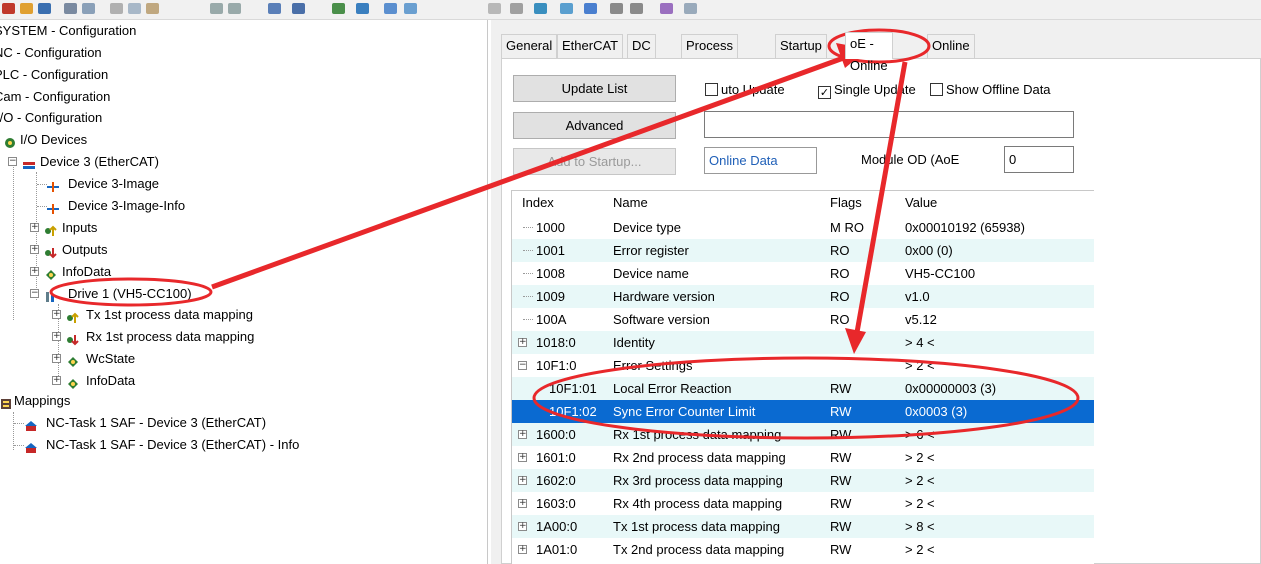 This screenshot has height=564, width=1261. Describe the element at coordinates (666, 8) in the screenshot. I see `help-icon` at that location.